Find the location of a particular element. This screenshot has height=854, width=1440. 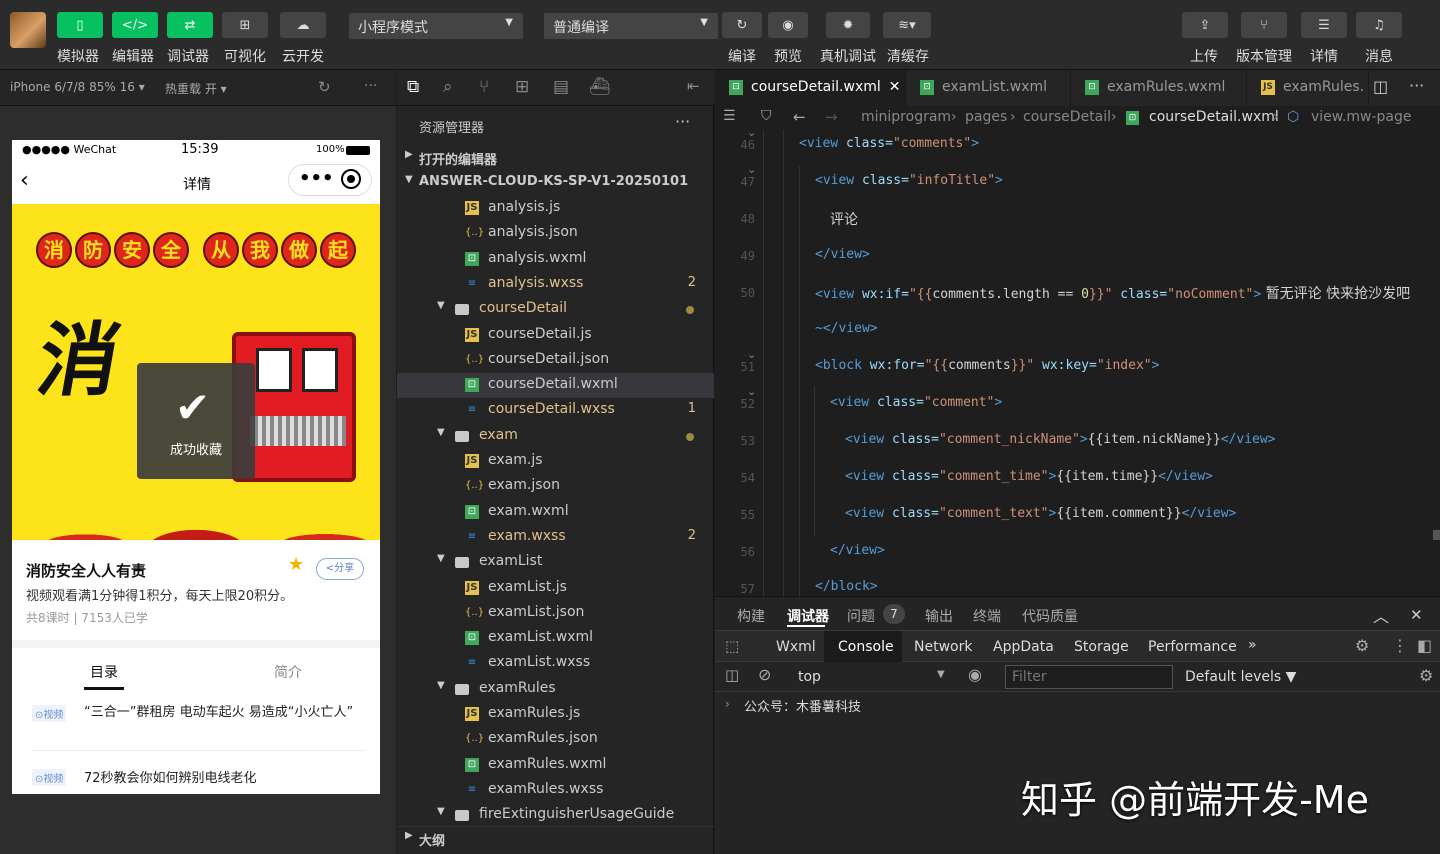

extensions-icon: ⊞ is located at coordinates (522, 87).